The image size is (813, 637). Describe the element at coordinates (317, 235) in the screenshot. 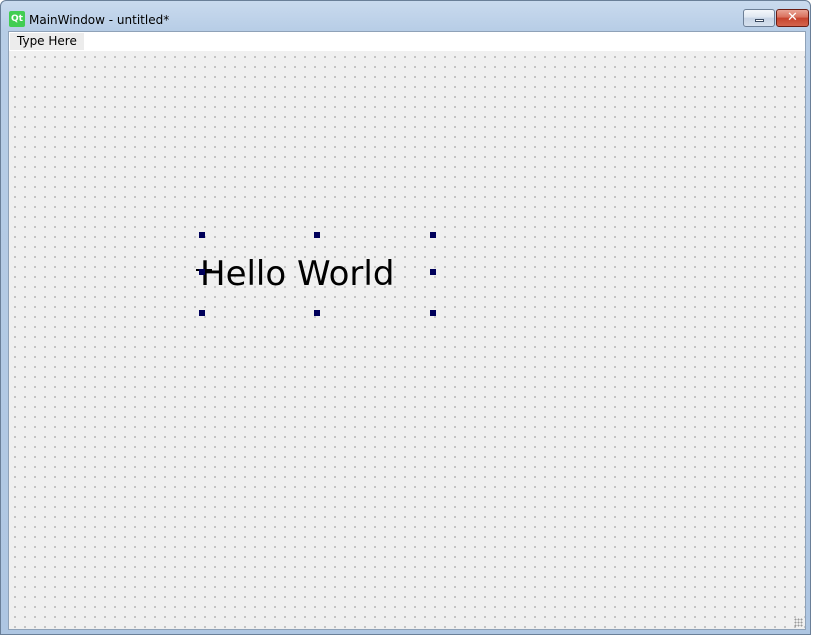

I see `resize-handle-top` at that location.